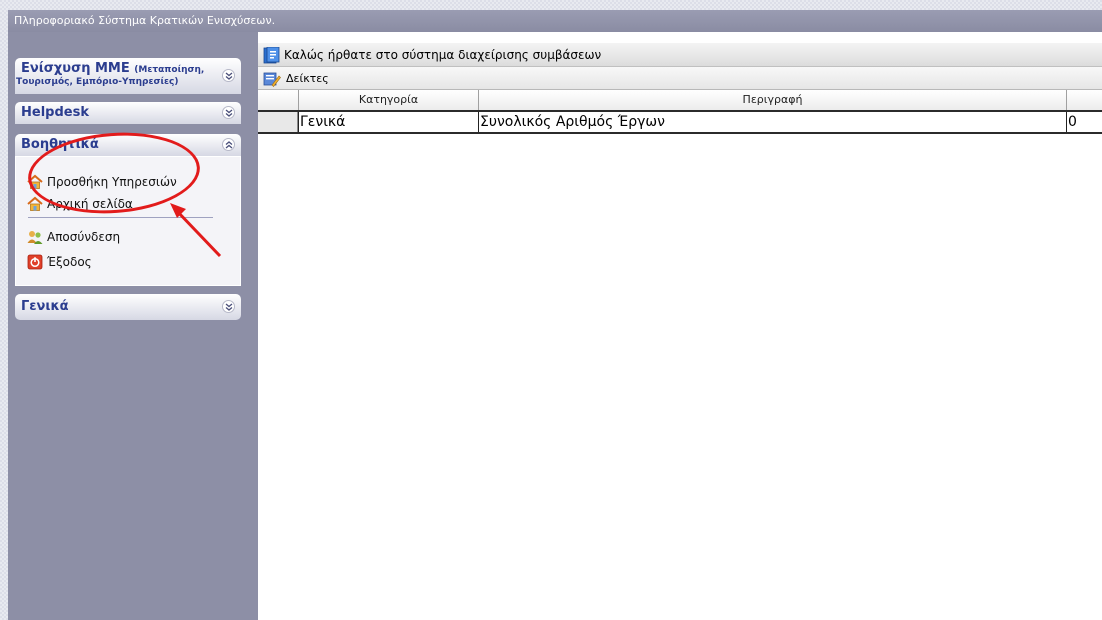 The height and width of the screenshot is (620, 1102). What do you see at coordinates (113, 68) in the screenshot?
I see `panel-title: Ενίσχυση ΜΜΕ (Μεταποίηση,` at bounding box center [113, 68].